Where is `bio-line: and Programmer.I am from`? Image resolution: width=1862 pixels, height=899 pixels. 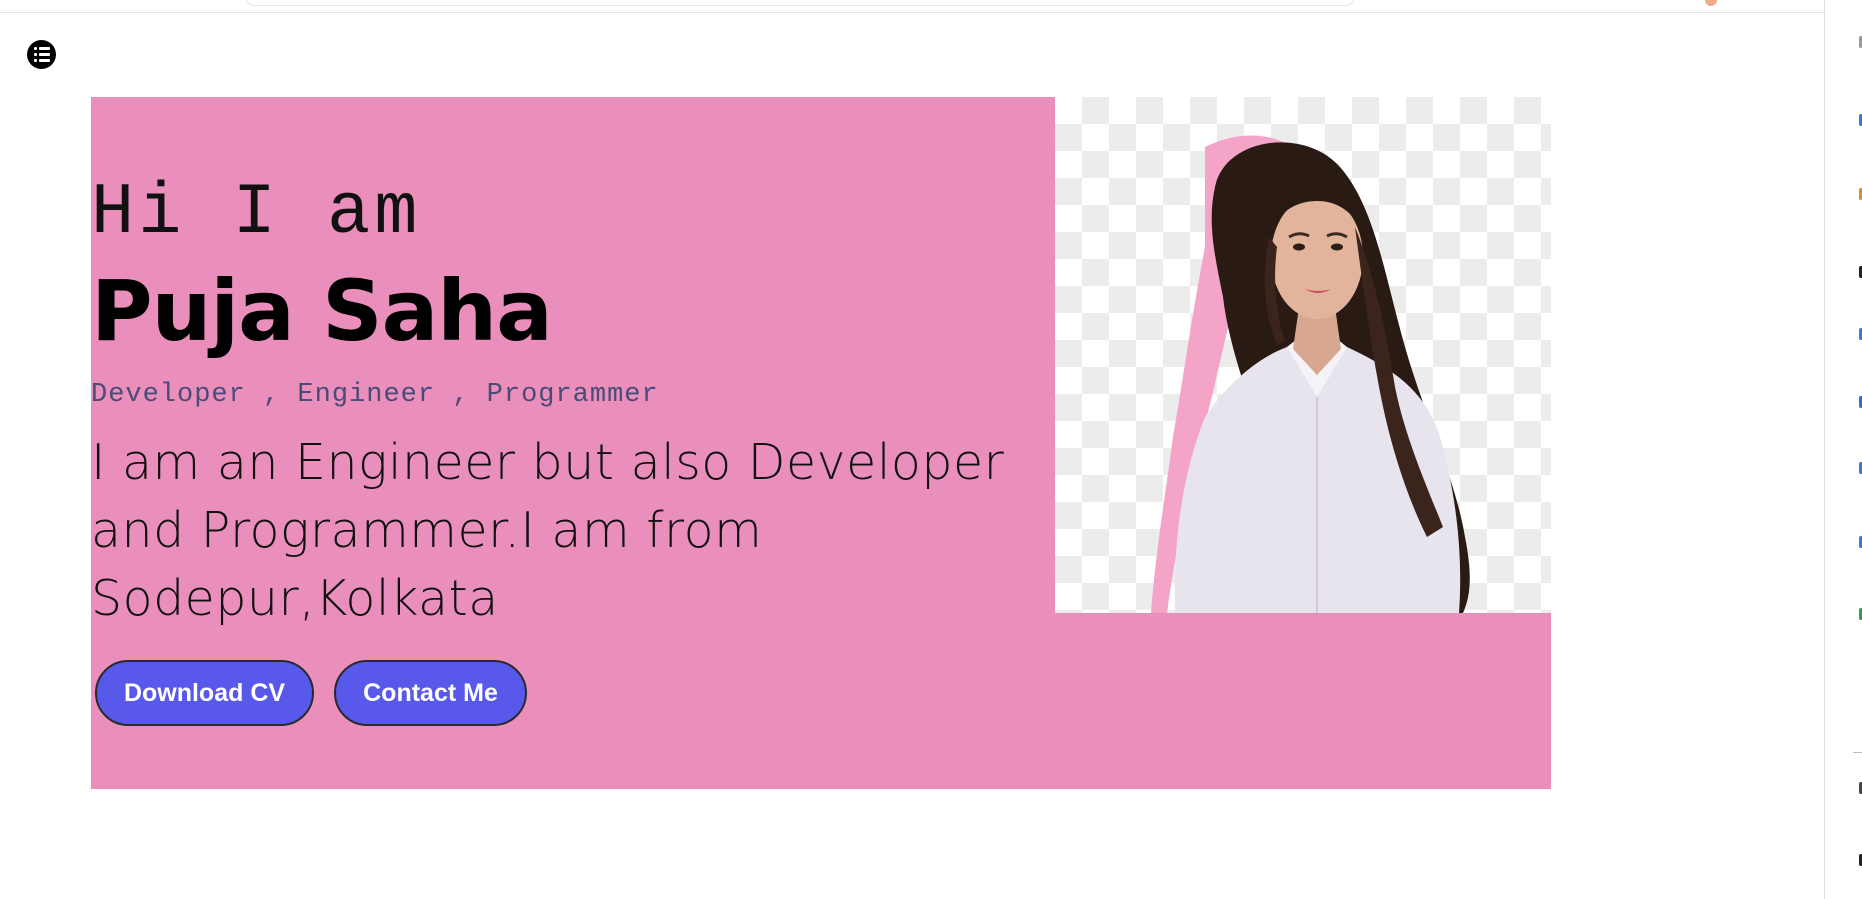 bio-line: and Programmer.I am from is located at coordinates (427, 530).